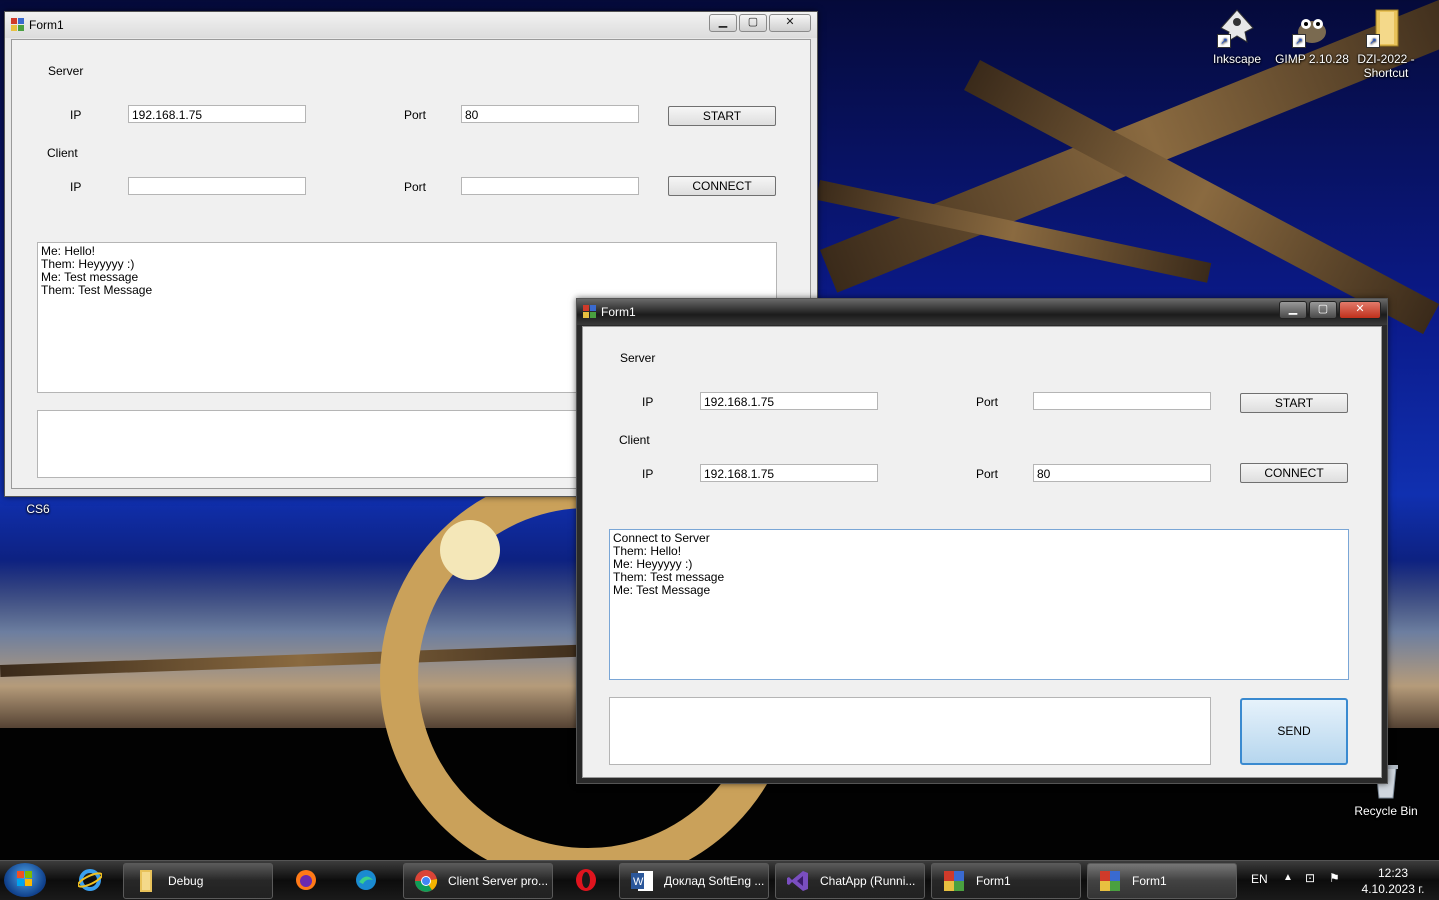 The width and height of the screenshot is (1439, 900). What do you see at coordinates (550, 186) in the screenshot?
I see `client-port-input` at bounding box center [550, 186].